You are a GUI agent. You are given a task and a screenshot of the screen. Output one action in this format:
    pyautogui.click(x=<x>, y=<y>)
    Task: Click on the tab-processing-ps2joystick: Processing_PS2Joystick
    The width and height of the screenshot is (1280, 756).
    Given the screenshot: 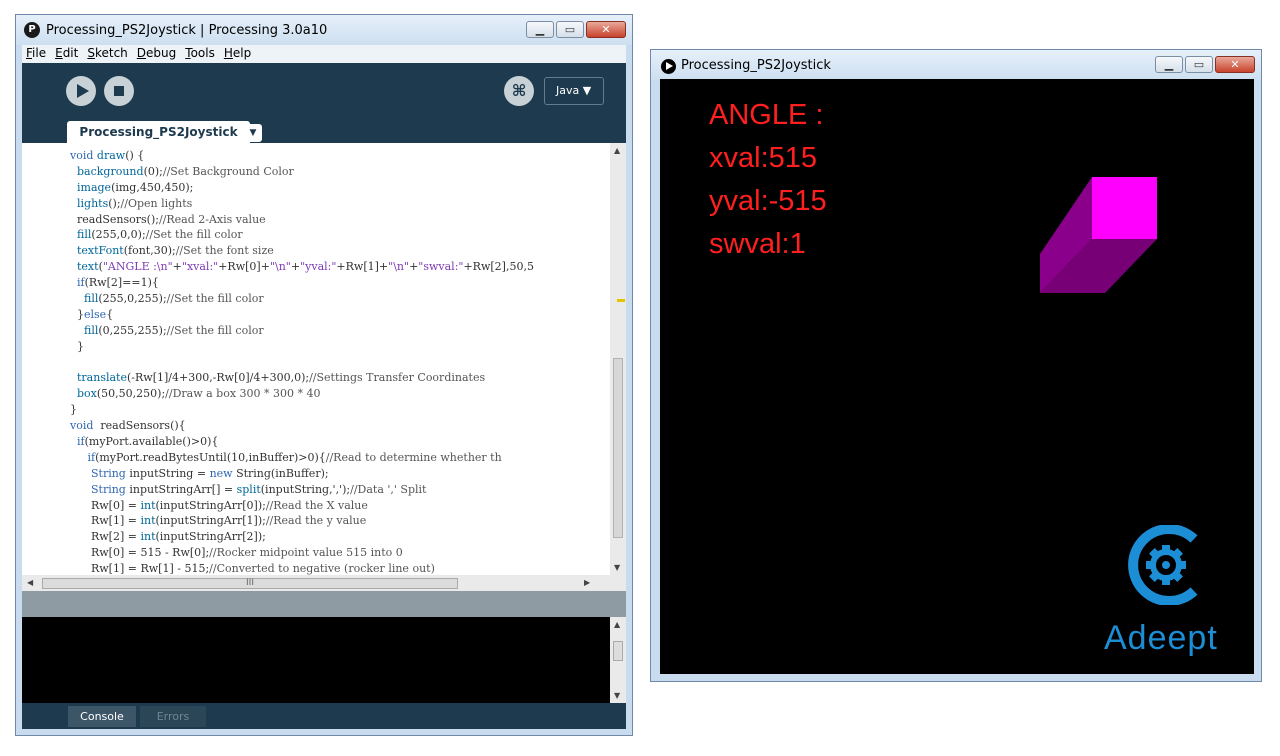 What is the action you would take?
    pyautogui.click(x=158, y=133)
    